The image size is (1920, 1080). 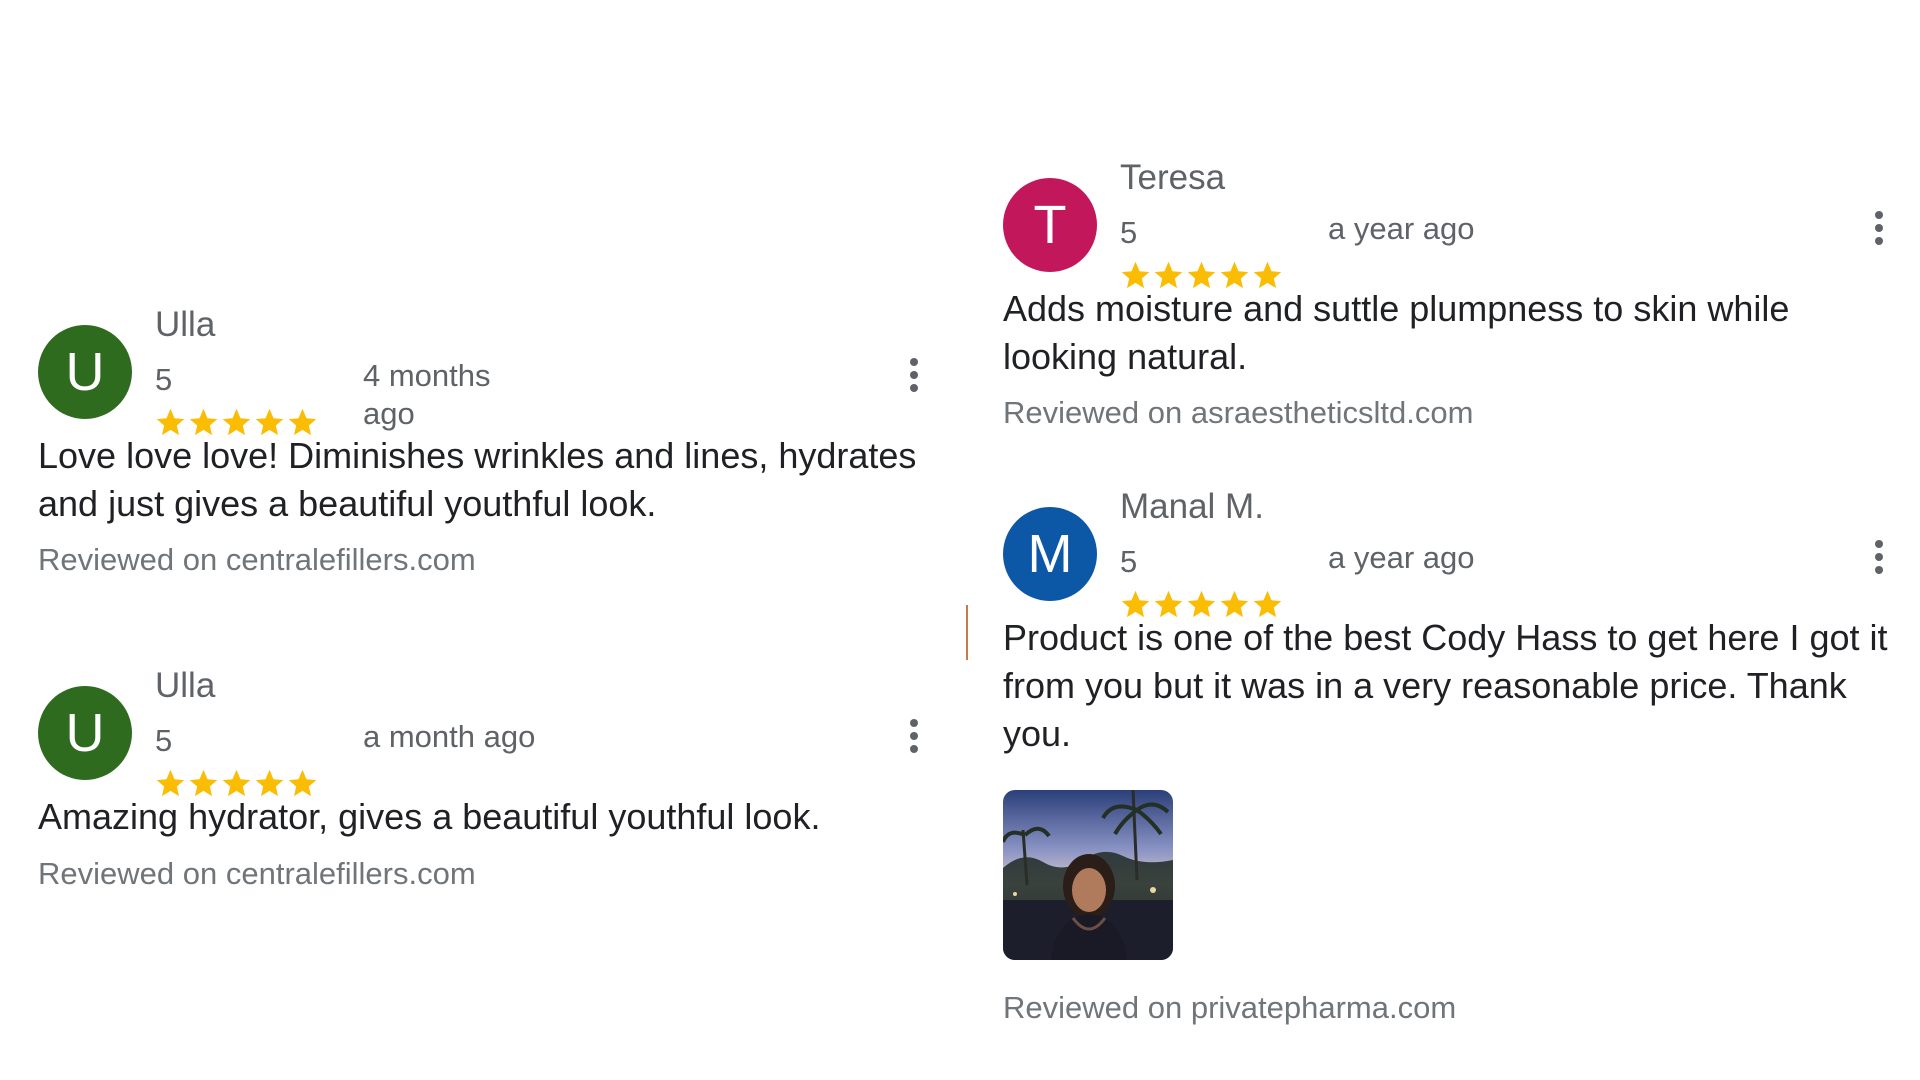 What do you see at coordinates (967, 632) in the screenshot?
I see `text-cursor` at bounding box center [967, 632].